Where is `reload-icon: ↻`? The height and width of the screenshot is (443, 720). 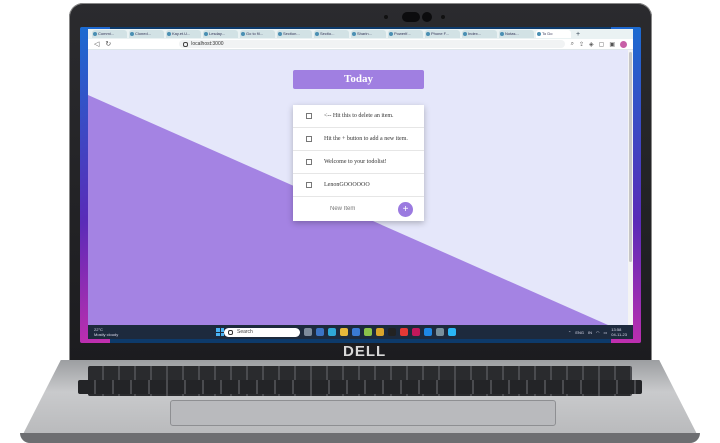
reload-icon: ↻ is located at coordinates (108, 44).